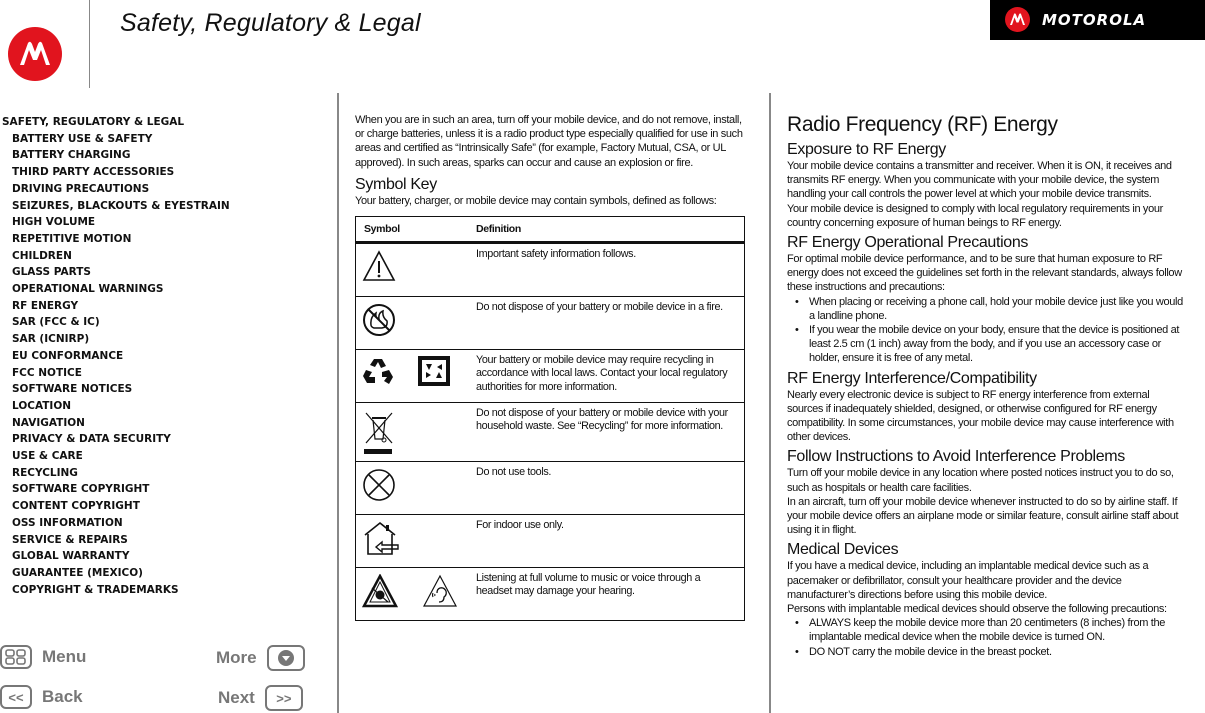 The width and height of the screenshot is (1205, 713). Describe the element at coordinates (606, 269) in the screenshot. I see `definition-cell: Important safety information follows.` at that location.